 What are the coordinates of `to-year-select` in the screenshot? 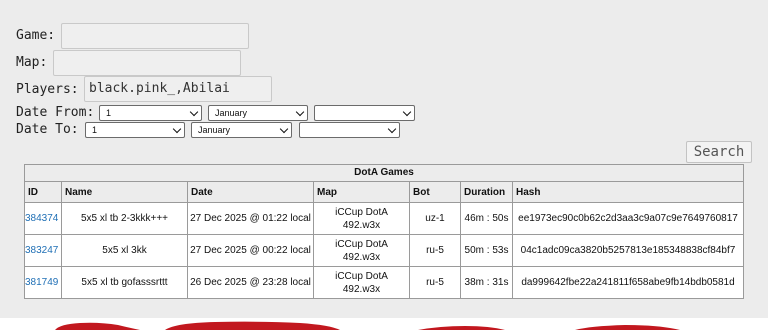 It's located at (349, 130).